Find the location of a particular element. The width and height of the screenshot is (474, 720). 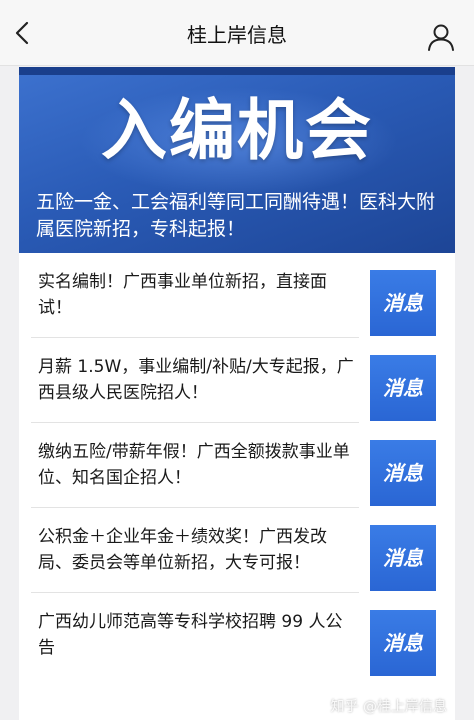

profile-button is located at coordinates (441, 37).